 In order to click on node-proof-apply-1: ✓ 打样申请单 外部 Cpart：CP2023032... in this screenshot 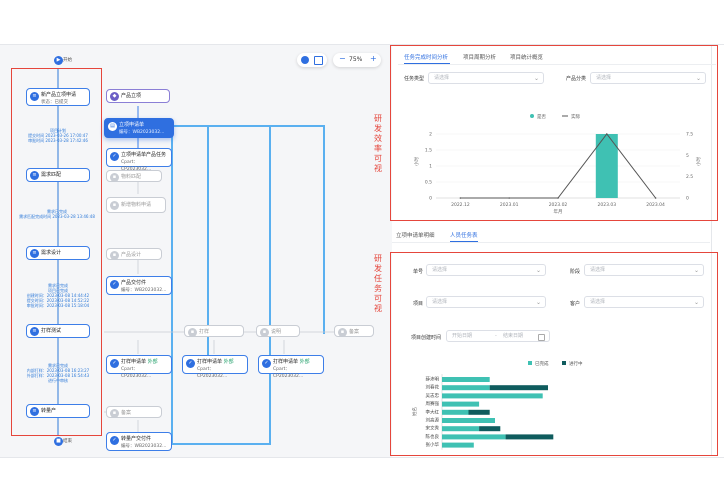, I will do `click(139, 367)`.